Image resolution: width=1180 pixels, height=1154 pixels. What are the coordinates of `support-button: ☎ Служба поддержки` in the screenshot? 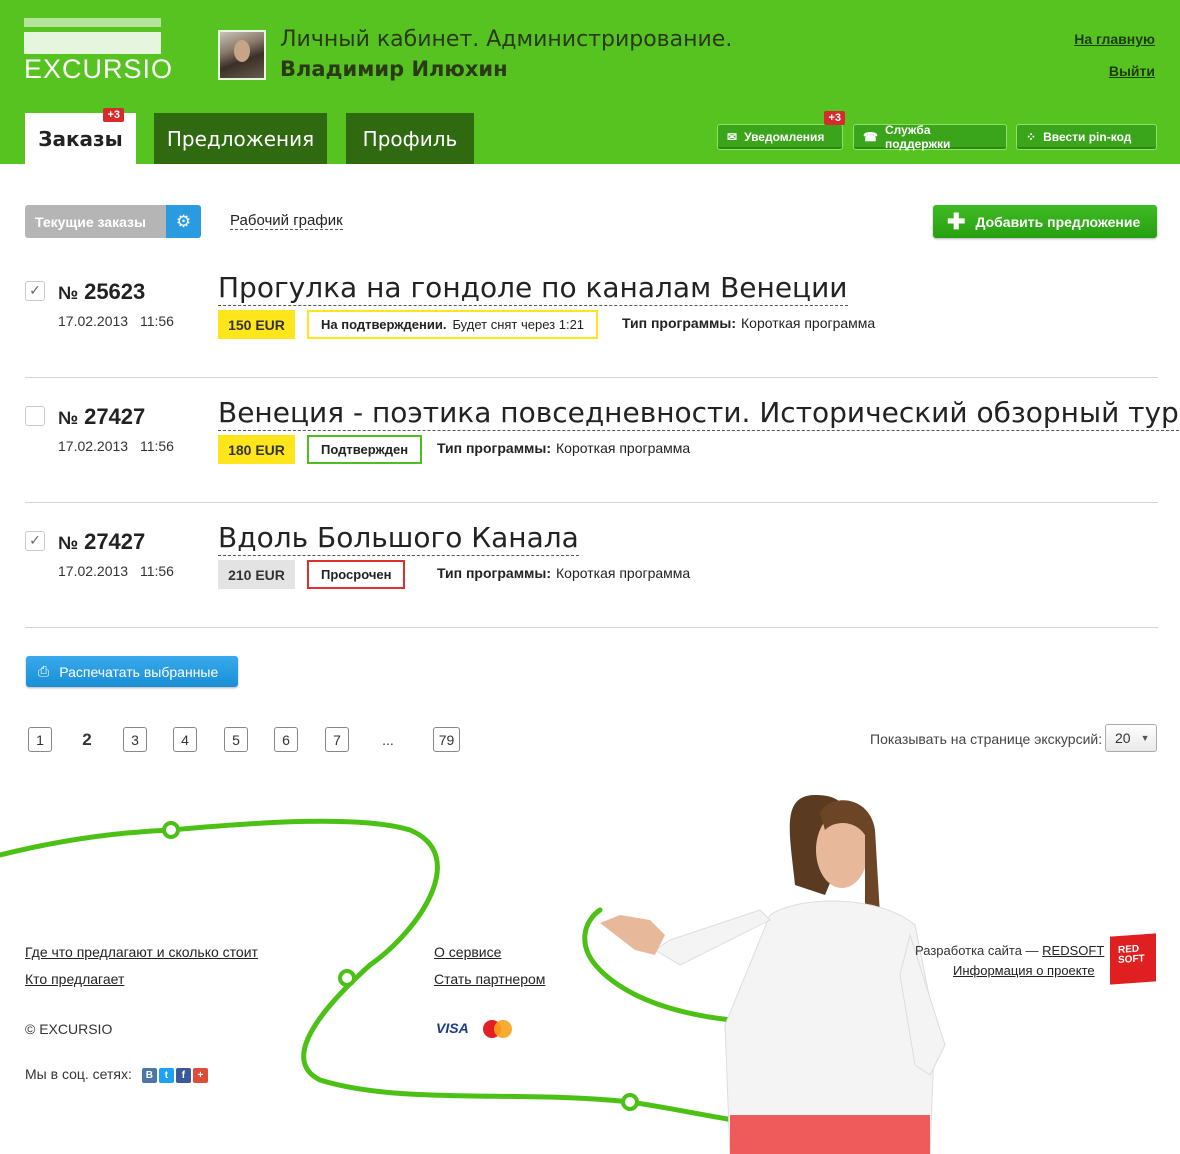 It's located at (930, 137).